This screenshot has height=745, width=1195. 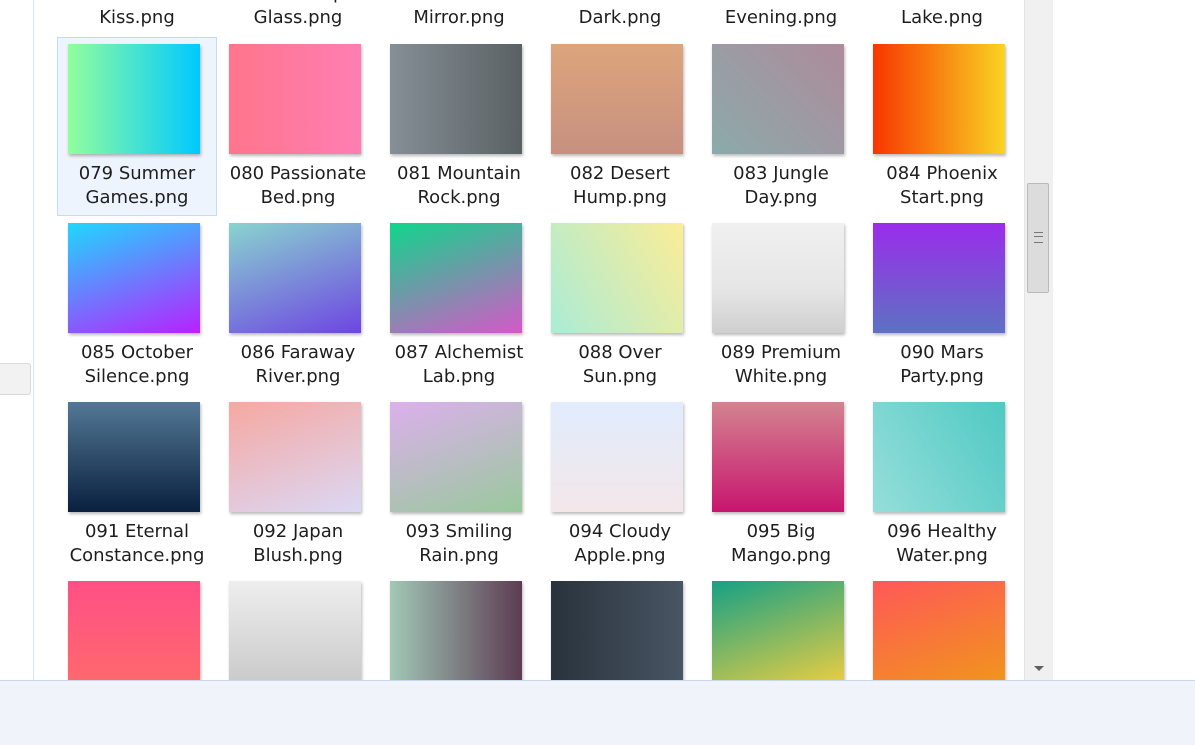 I want to click on file-name-line: Evening.png, so click(x=781, y=17).